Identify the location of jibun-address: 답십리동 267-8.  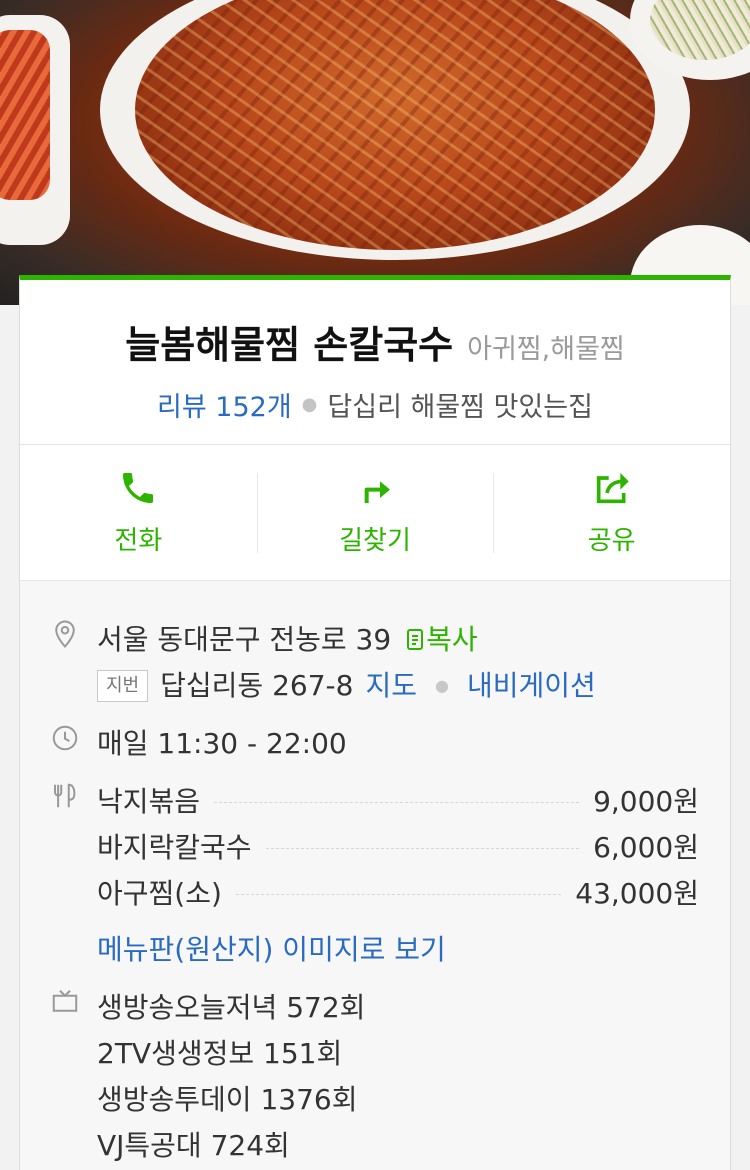
(257, 685).